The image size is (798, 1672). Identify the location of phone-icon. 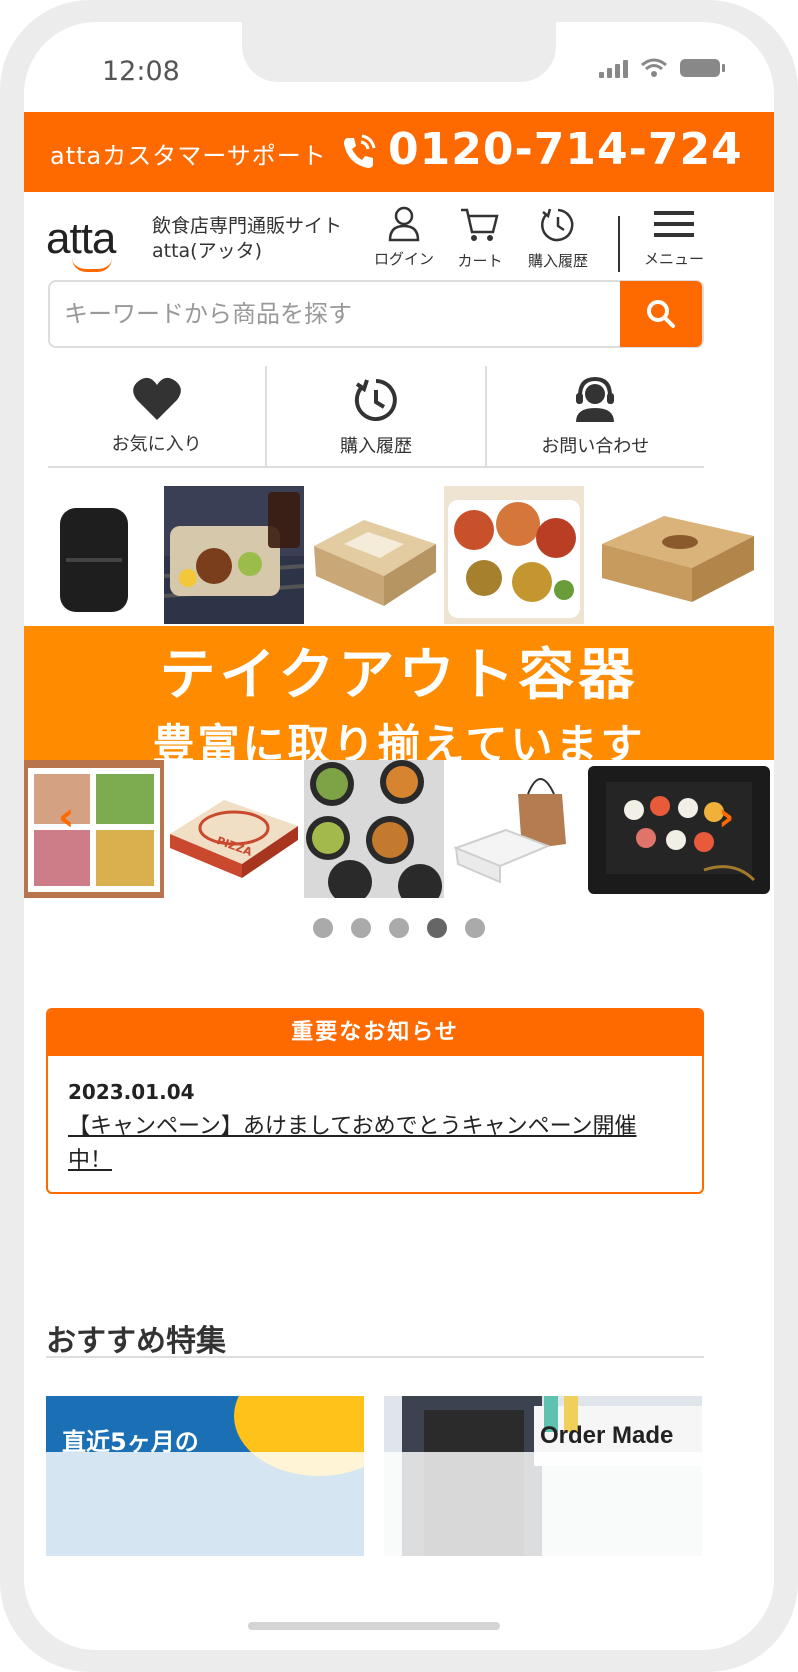
(360, 151).